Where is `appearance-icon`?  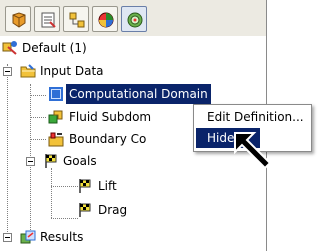
appearance-icon is located at coordinates (106, 20).